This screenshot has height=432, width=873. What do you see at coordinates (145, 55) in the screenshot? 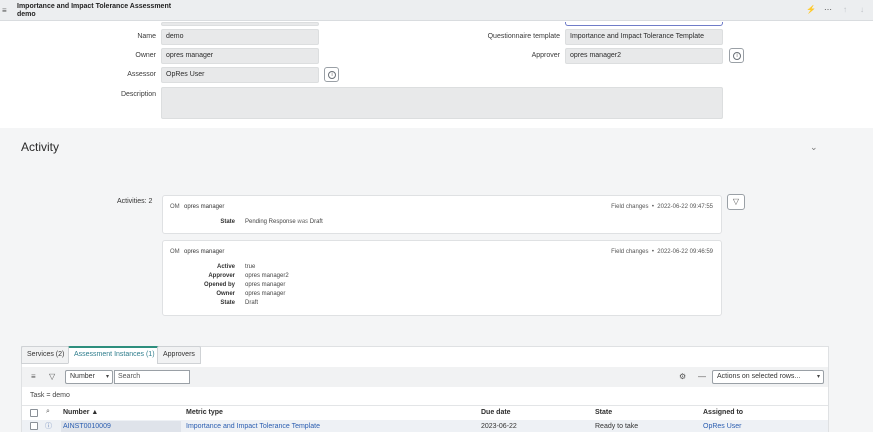
I see `owner-label: Owner` at bounding box center [145, 55].